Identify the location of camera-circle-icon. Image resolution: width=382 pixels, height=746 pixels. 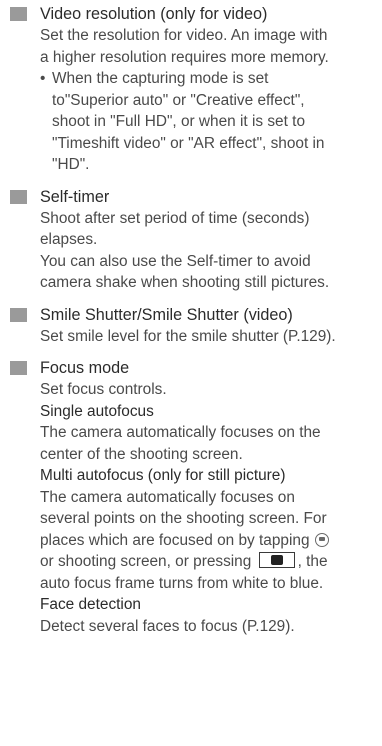
(321, 539).